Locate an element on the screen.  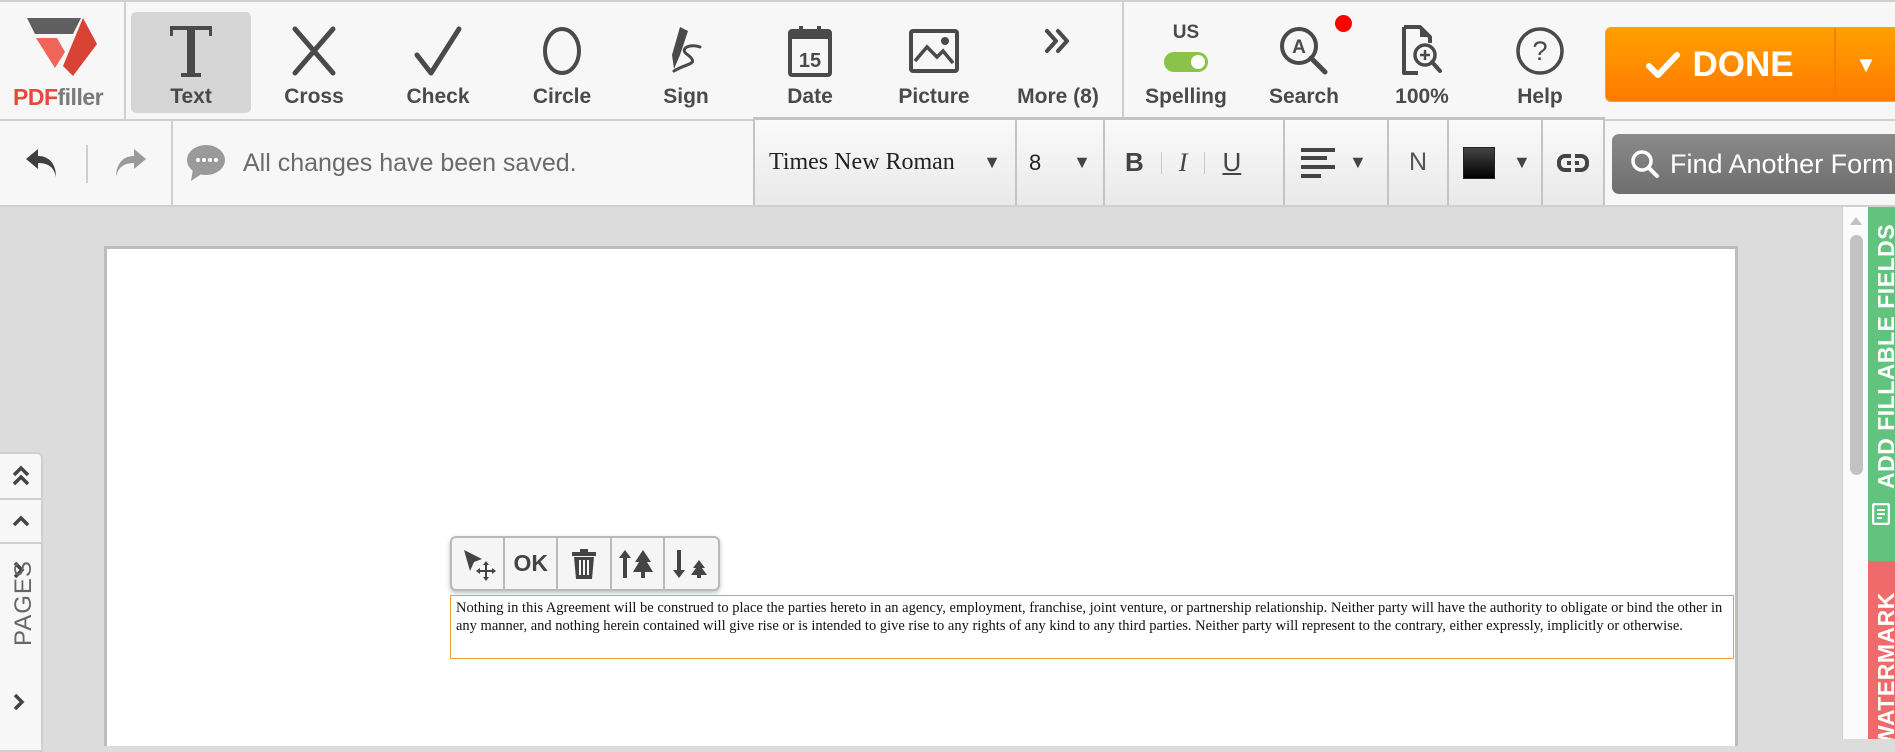
expand-pages-chevron is located at coordinates (19, 704).